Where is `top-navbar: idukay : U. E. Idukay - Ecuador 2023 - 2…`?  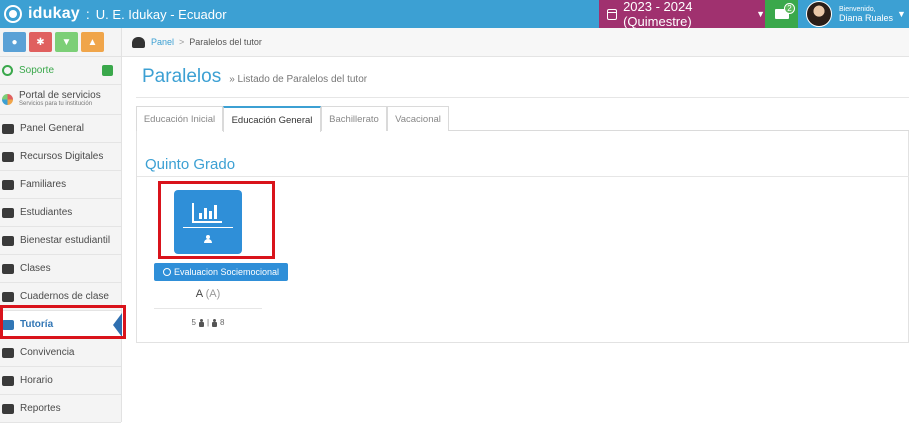
top-navbar: idukay : U. E. Idukay - Ecuador 2023 - 2… is located at coordinates (454, 14).